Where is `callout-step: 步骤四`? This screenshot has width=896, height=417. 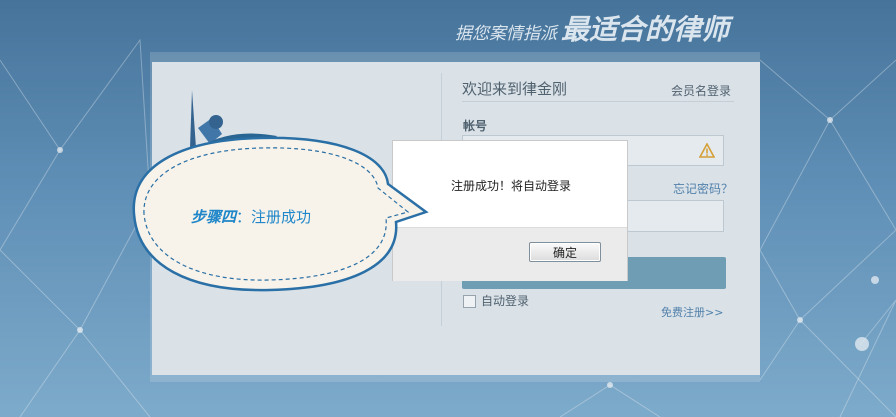
callout-step: 步骤四 is located at coordinates (214, 217).